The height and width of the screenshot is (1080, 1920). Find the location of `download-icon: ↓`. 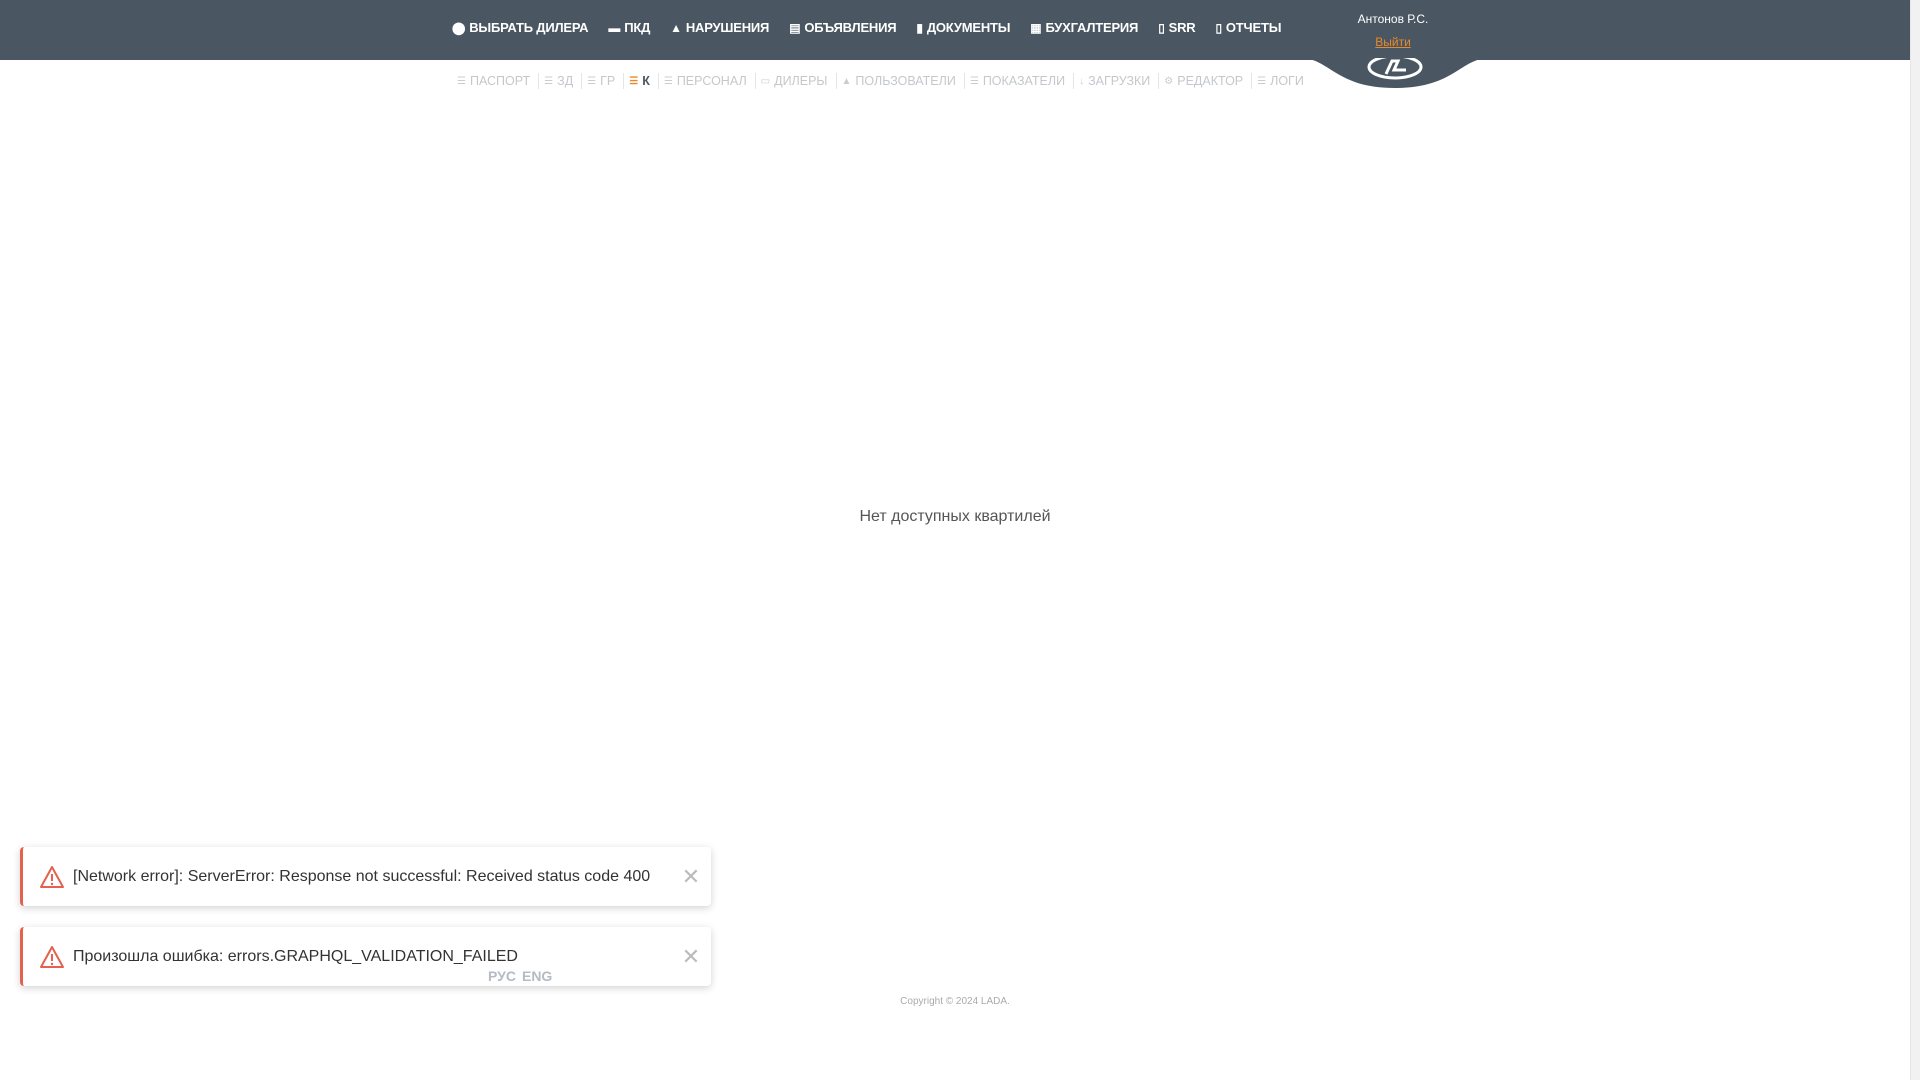

download-icon: ↓ is located at coordinates (1082, 81).